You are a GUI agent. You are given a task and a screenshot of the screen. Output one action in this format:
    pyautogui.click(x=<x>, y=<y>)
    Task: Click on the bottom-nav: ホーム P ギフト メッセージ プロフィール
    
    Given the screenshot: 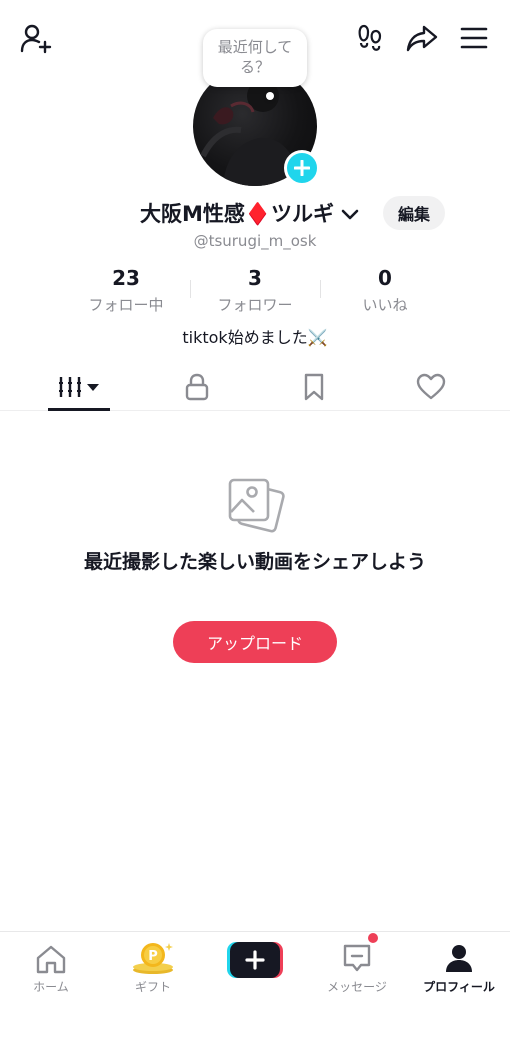 What is the action you would take?
    pyautogui.click(x=255, y=985)
    